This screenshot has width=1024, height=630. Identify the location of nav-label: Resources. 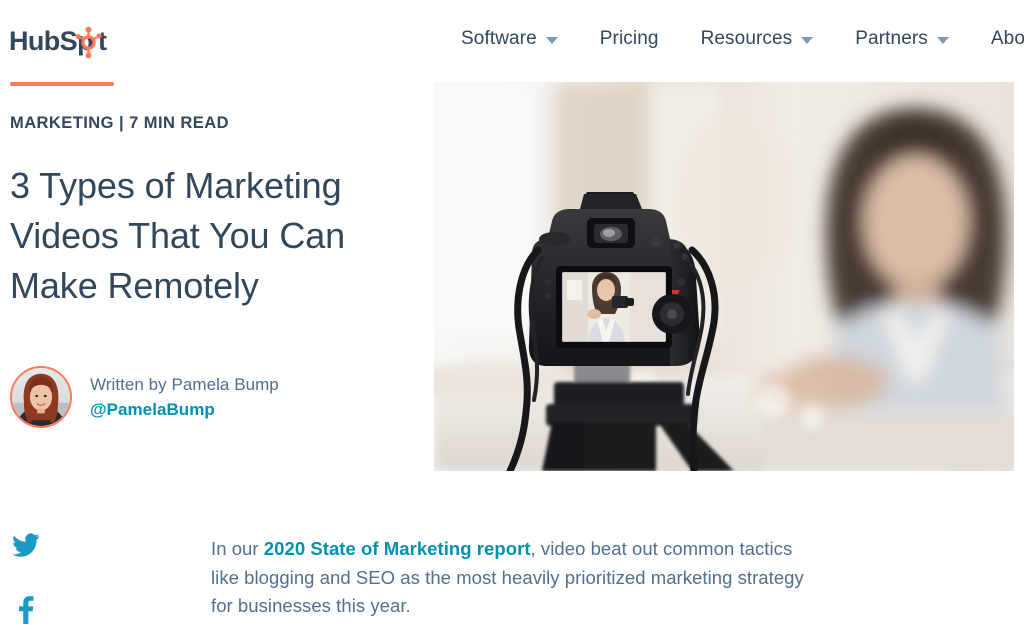
(746, 38).